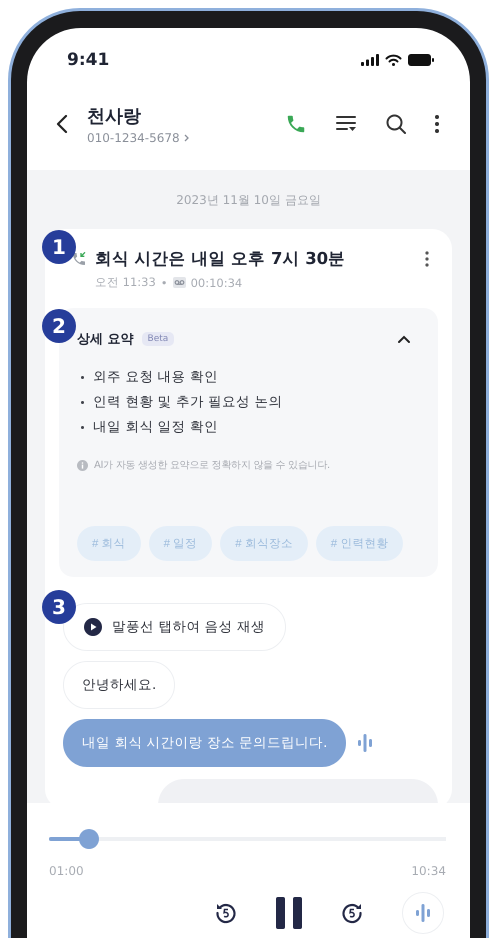  I want to click on chevron-right-icon, so click(186, 138).